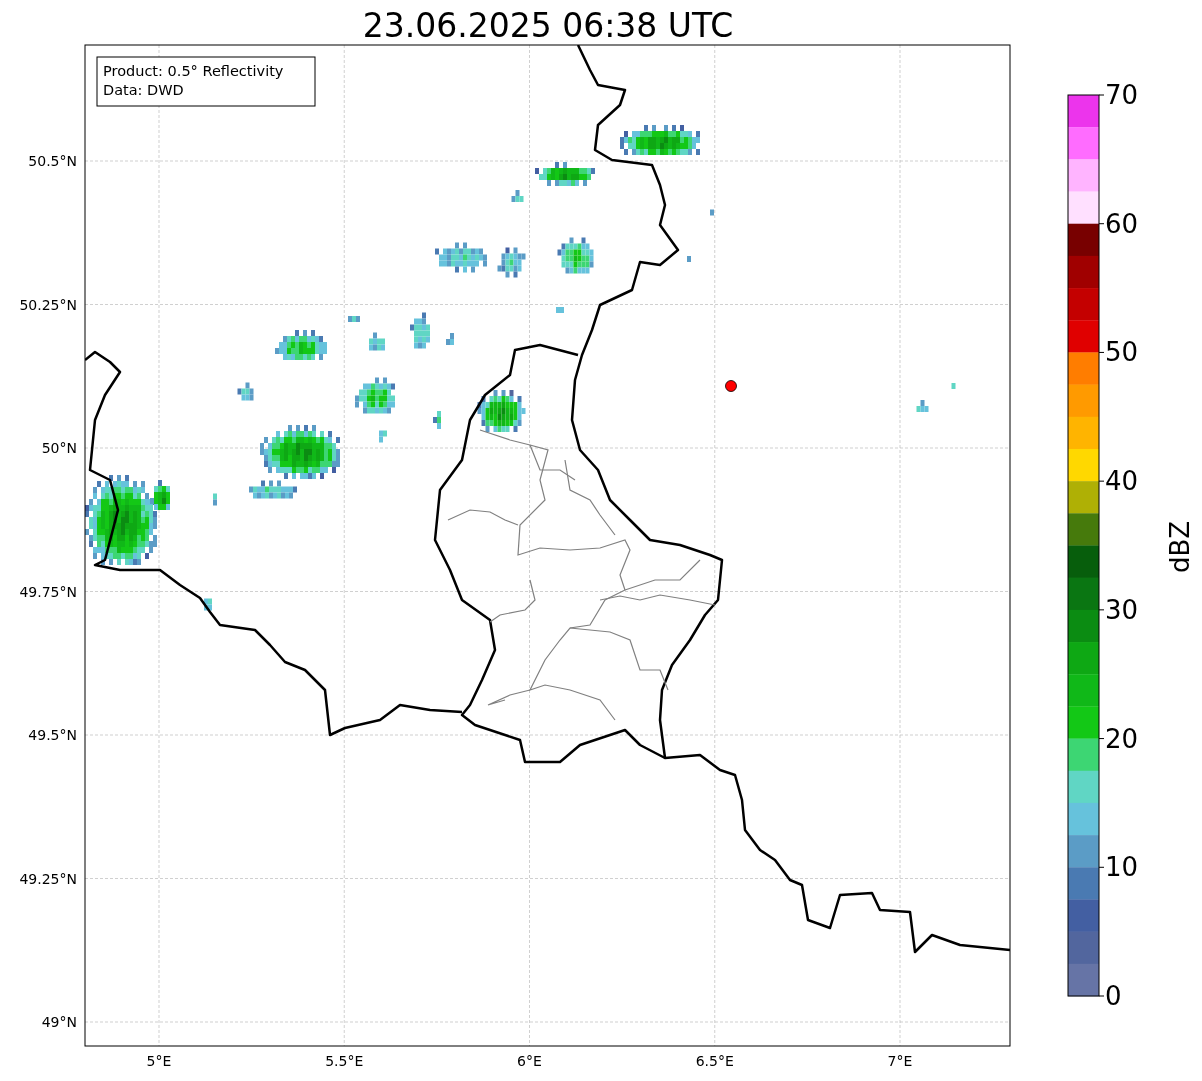  What do you see at coordinates (529, 1061) in the screenshot?
I see `longitude-label: 6°E` at bounding box center [529, 1061].